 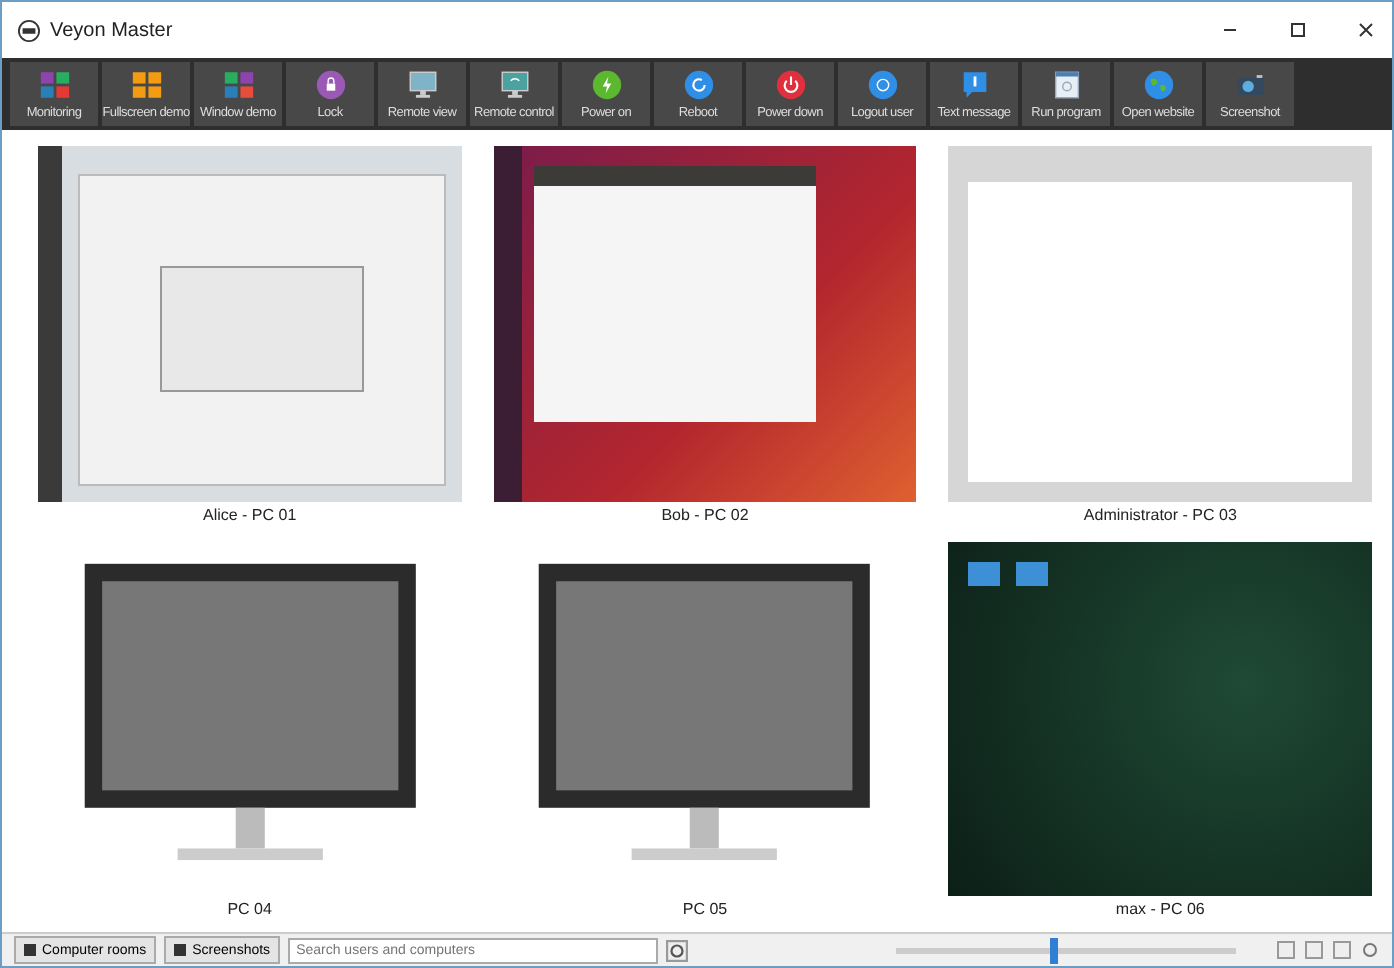 I want to click on computer-label: Administrator - PC 03, so click(x=1160, y=515).